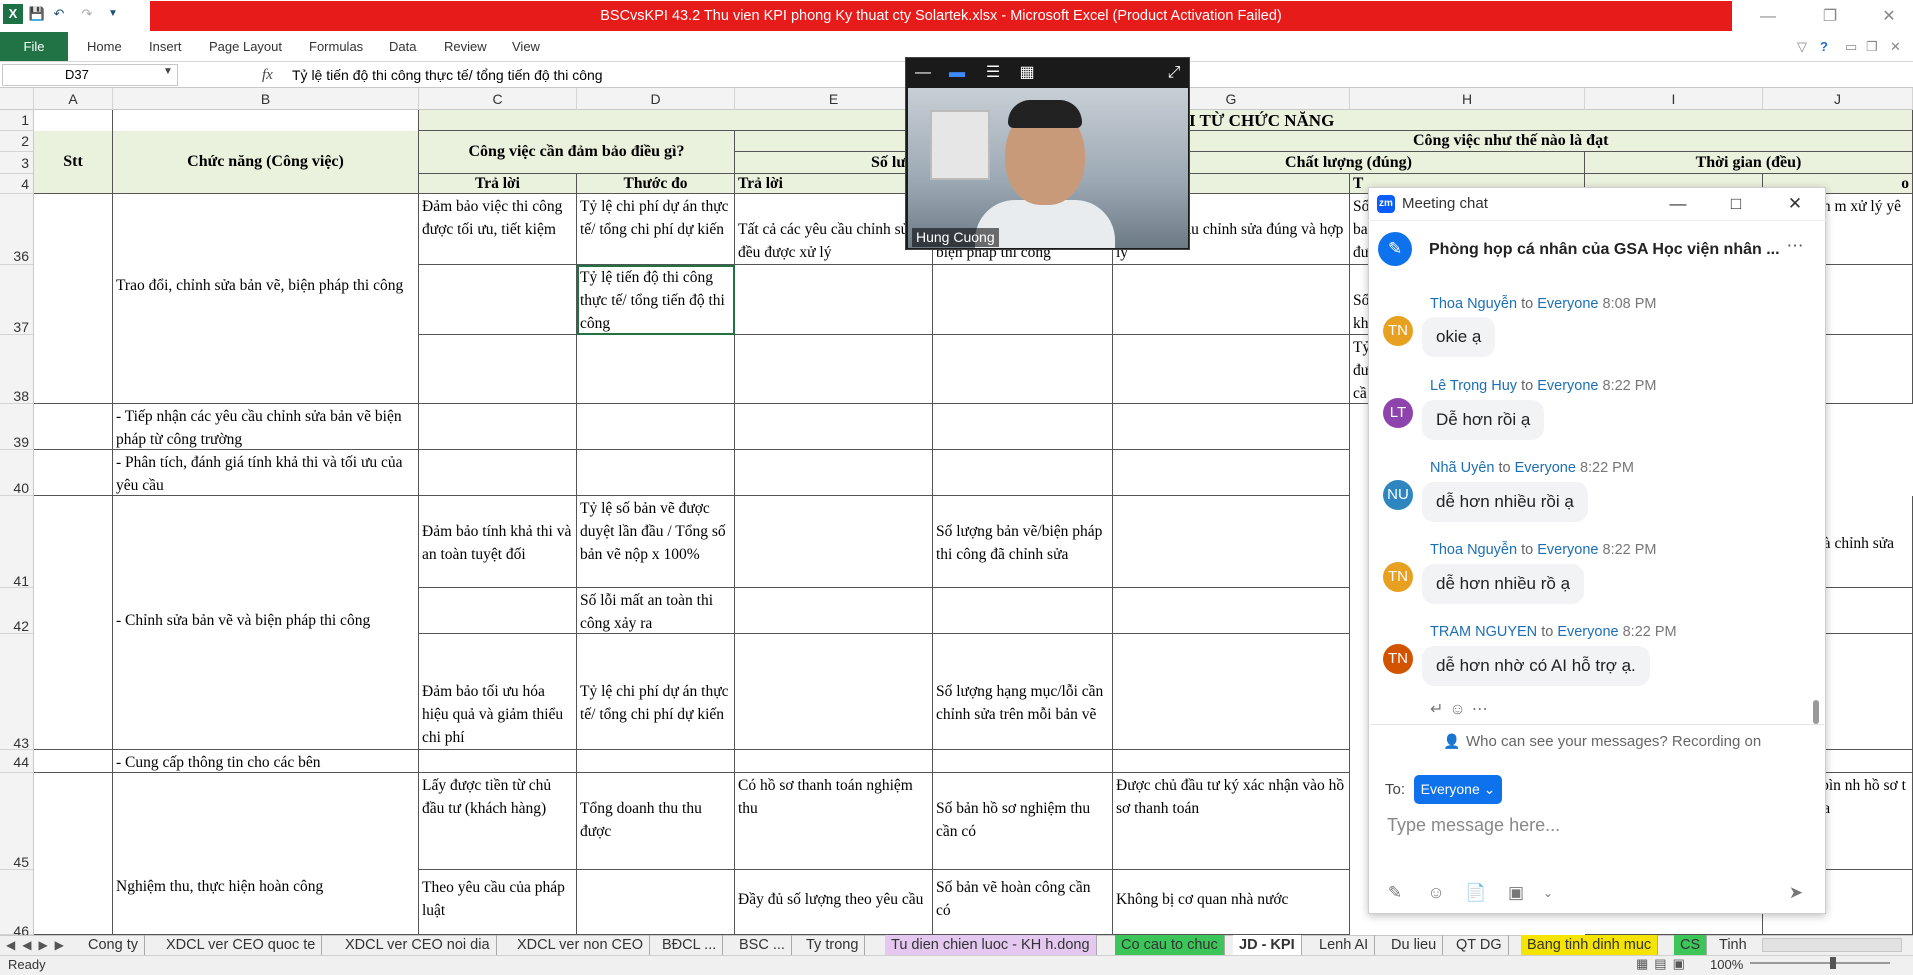 This screenshot has width=1913, height=975. What do you see at coordinates (993, 73) in the screenshot?
I see `strip-view-icon: ☰` at bounding box center [993, 73].